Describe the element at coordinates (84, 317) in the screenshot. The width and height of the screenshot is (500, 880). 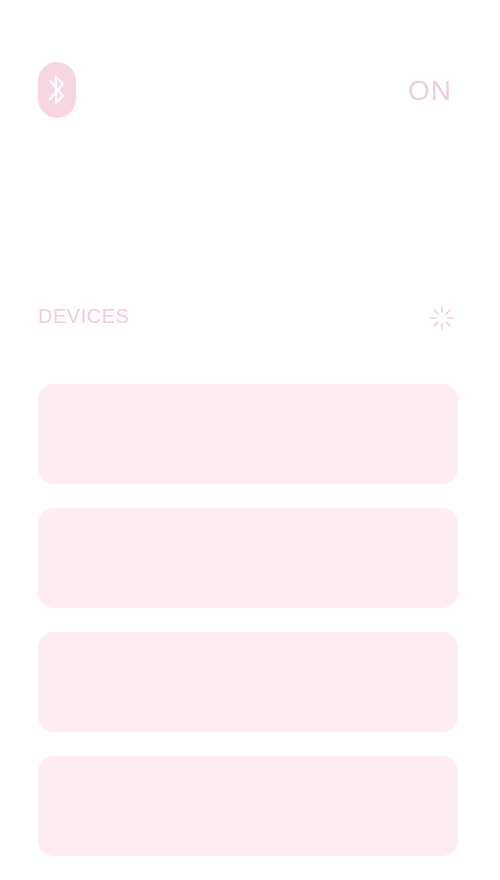
I see `devices-section-title: DEVICES` at that location.